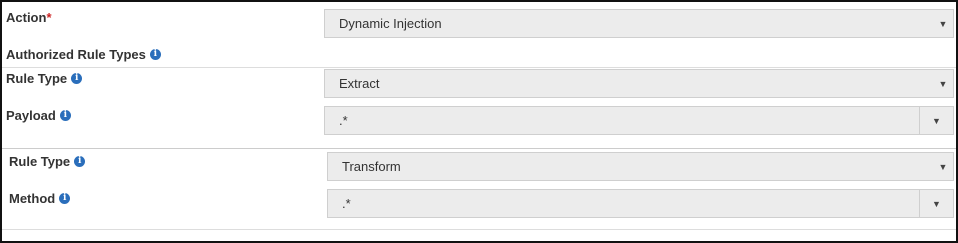 The image size is (958, 243). What do you see at coordinates (359, 83) in the screenshot?
I see `rule-type-select-value: Extract` at bounding box center [359, 83].